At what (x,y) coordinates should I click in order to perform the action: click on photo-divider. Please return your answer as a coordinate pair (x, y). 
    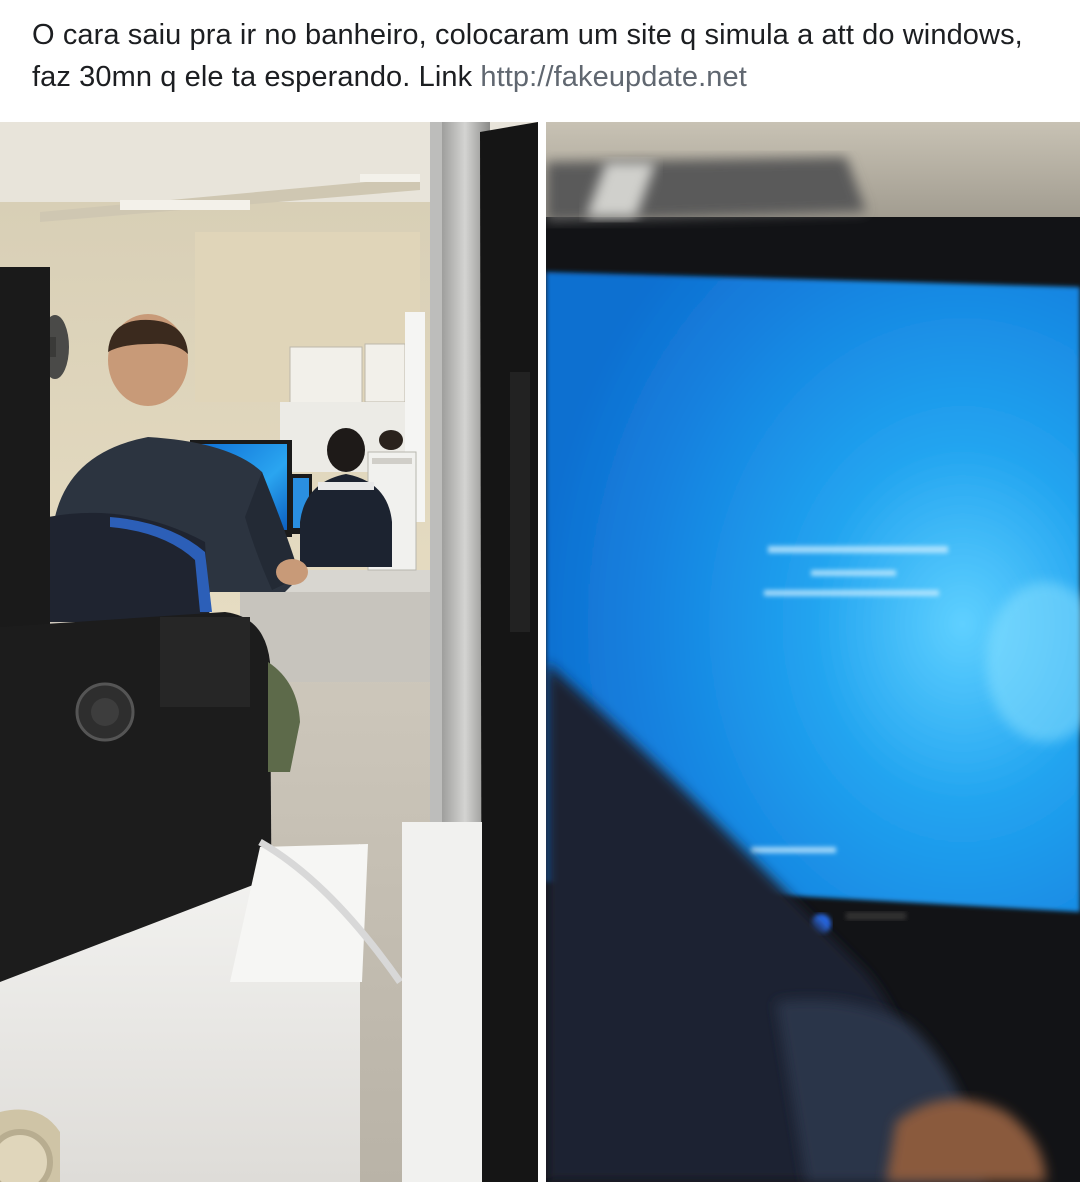
    Looking at the image, I should click on (542, 652).